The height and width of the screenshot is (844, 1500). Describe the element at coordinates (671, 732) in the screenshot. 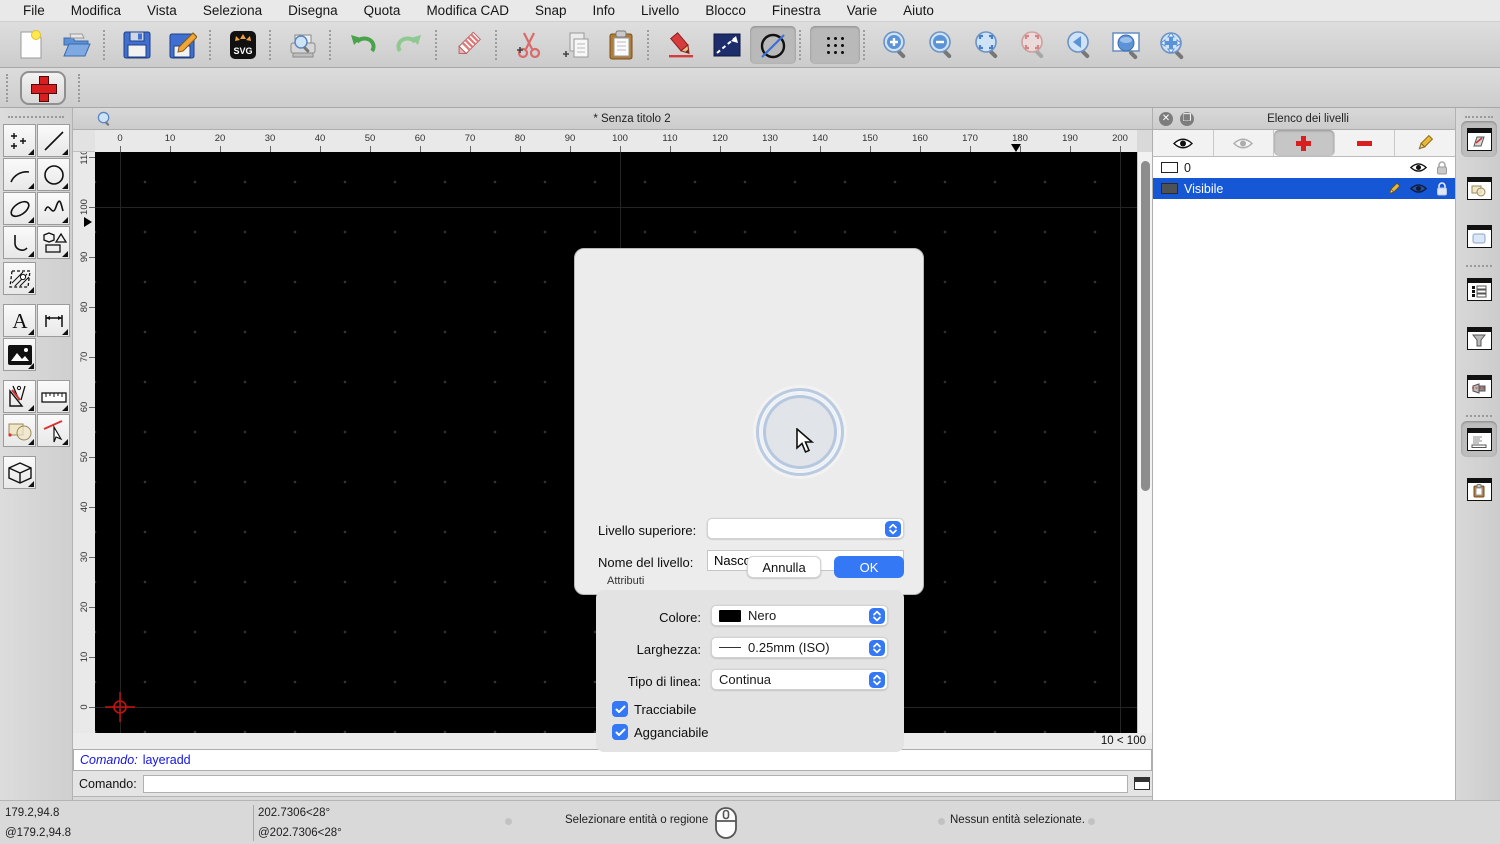

I see `snappable-checkbox-label: Agganciabile` at that location.